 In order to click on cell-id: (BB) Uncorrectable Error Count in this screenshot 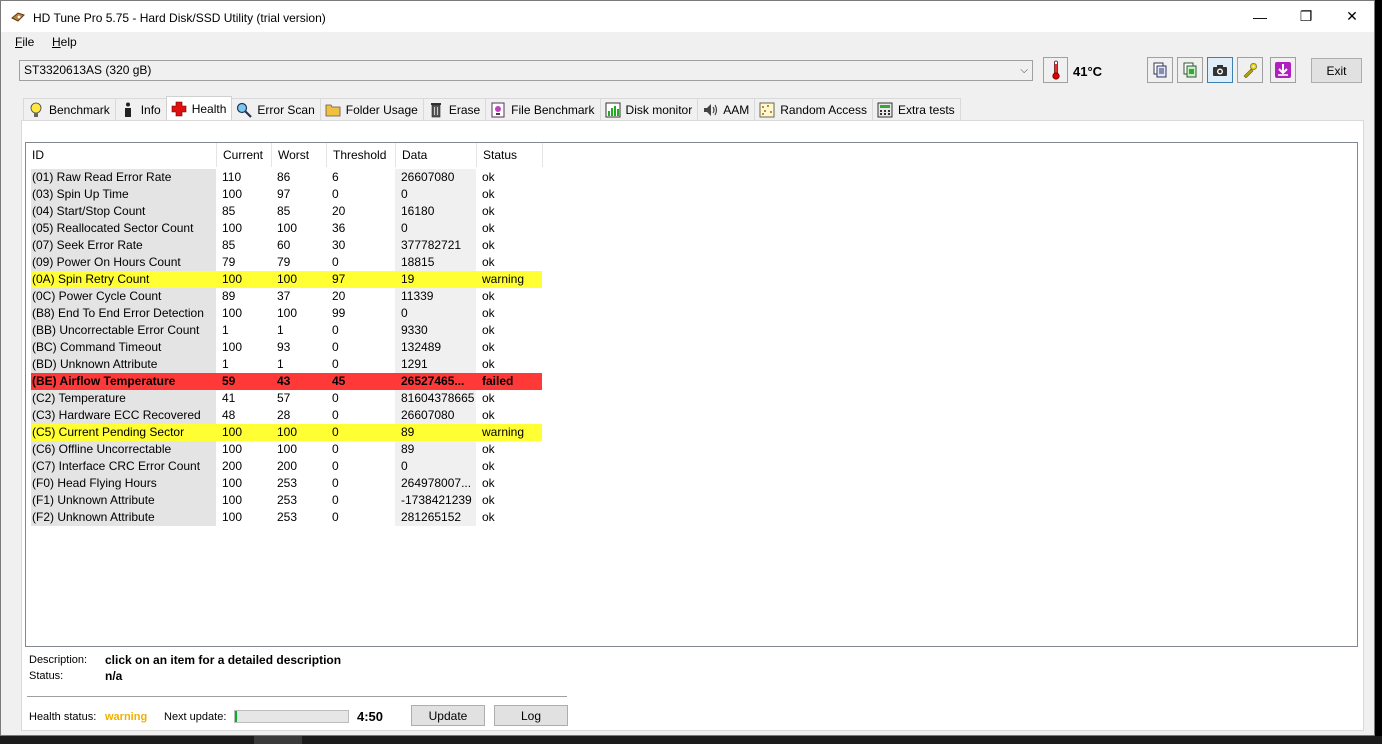, I will do `click(123, 330)`.